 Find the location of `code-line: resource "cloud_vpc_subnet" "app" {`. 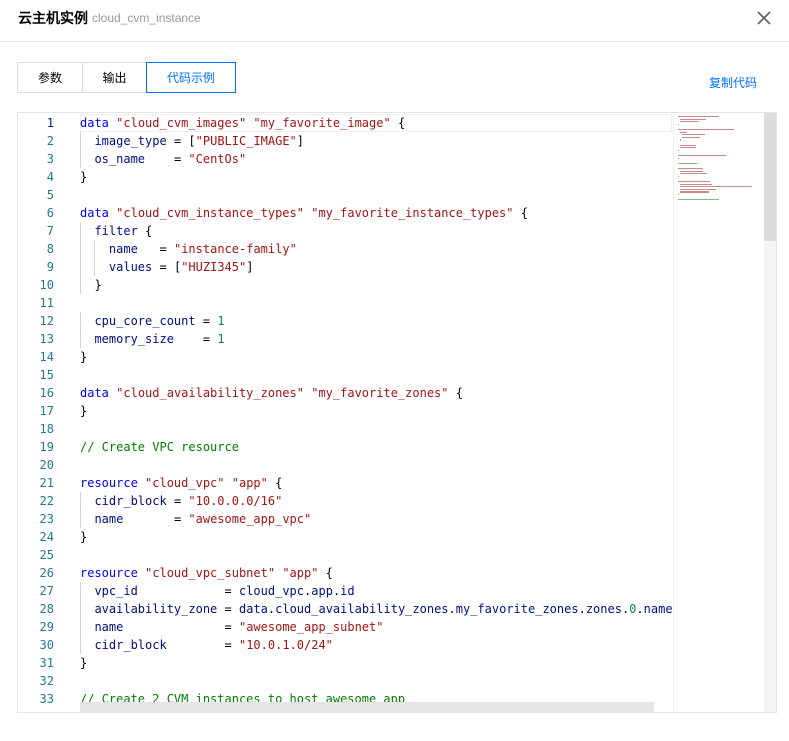

code-line: resource "cloud_vpc_subnet" "app" { is located at coordinates (206, 573).